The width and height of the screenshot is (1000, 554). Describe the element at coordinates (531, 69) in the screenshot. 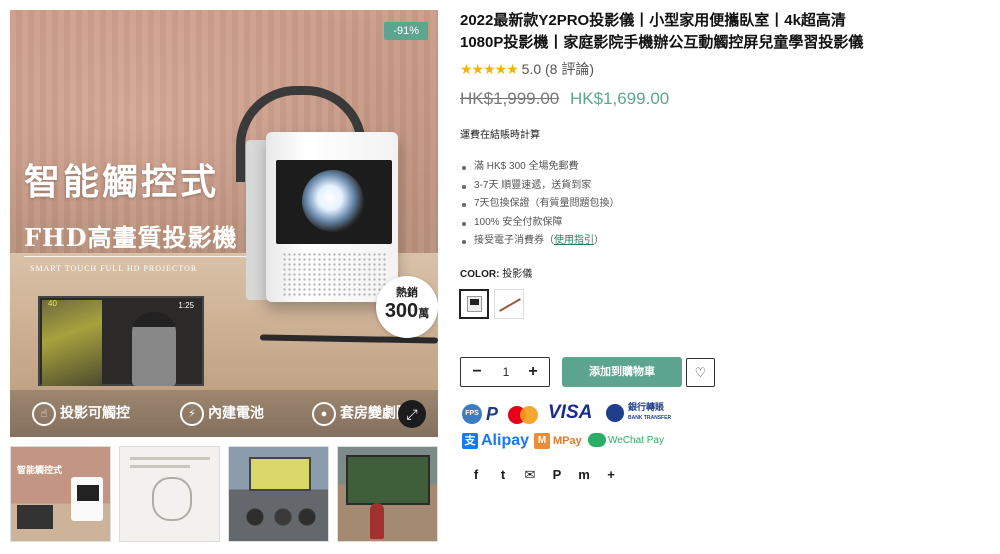

I see `rating-value: 5.0` at that location.